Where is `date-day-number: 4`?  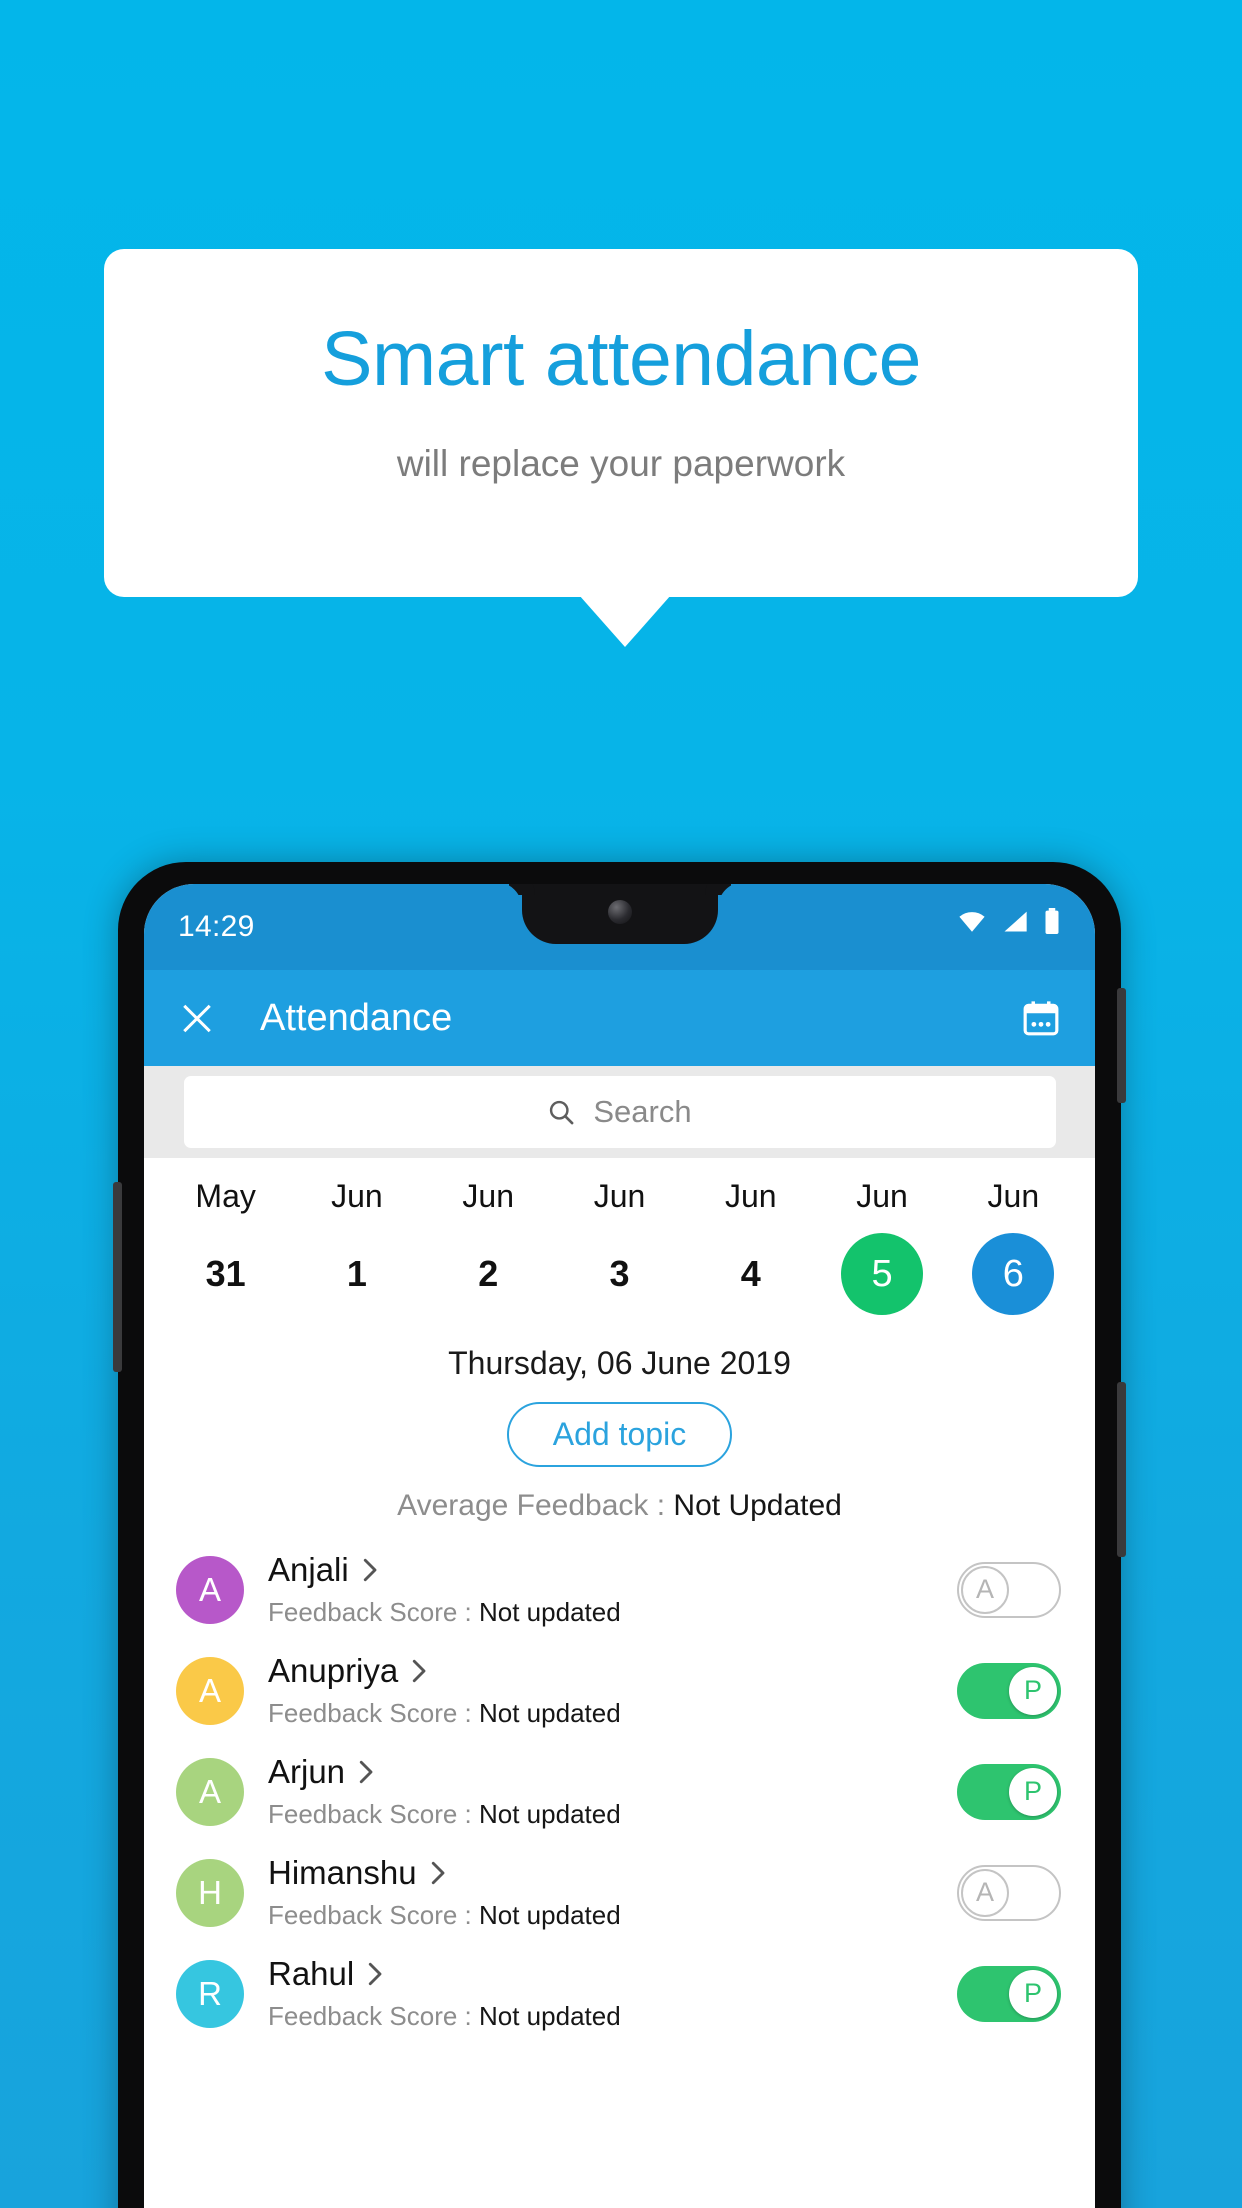
date-day-number: 4 is located at coordinates (750, 1273).